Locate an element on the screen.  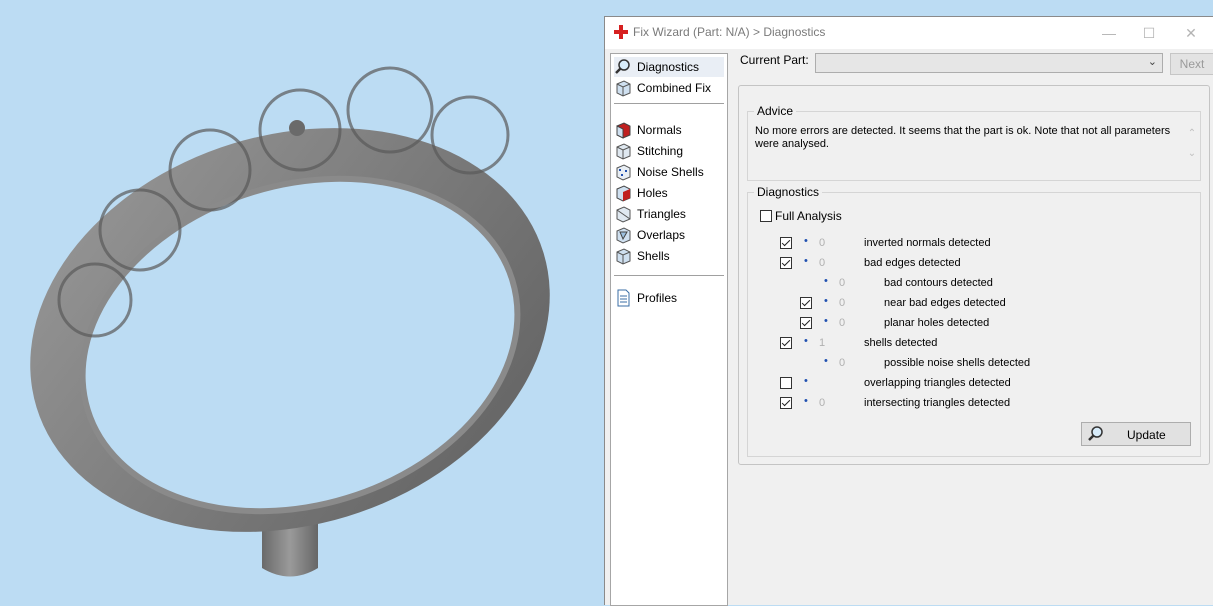
noise-shells-icon is located at coordinates (623, 172).